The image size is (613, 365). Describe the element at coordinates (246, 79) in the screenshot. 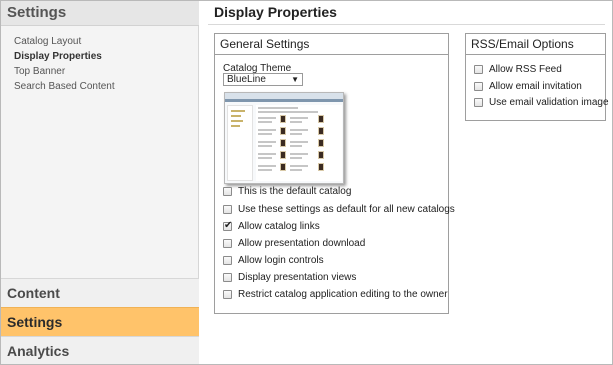

I see `catalog-theme-value: BlueLine` at that location.